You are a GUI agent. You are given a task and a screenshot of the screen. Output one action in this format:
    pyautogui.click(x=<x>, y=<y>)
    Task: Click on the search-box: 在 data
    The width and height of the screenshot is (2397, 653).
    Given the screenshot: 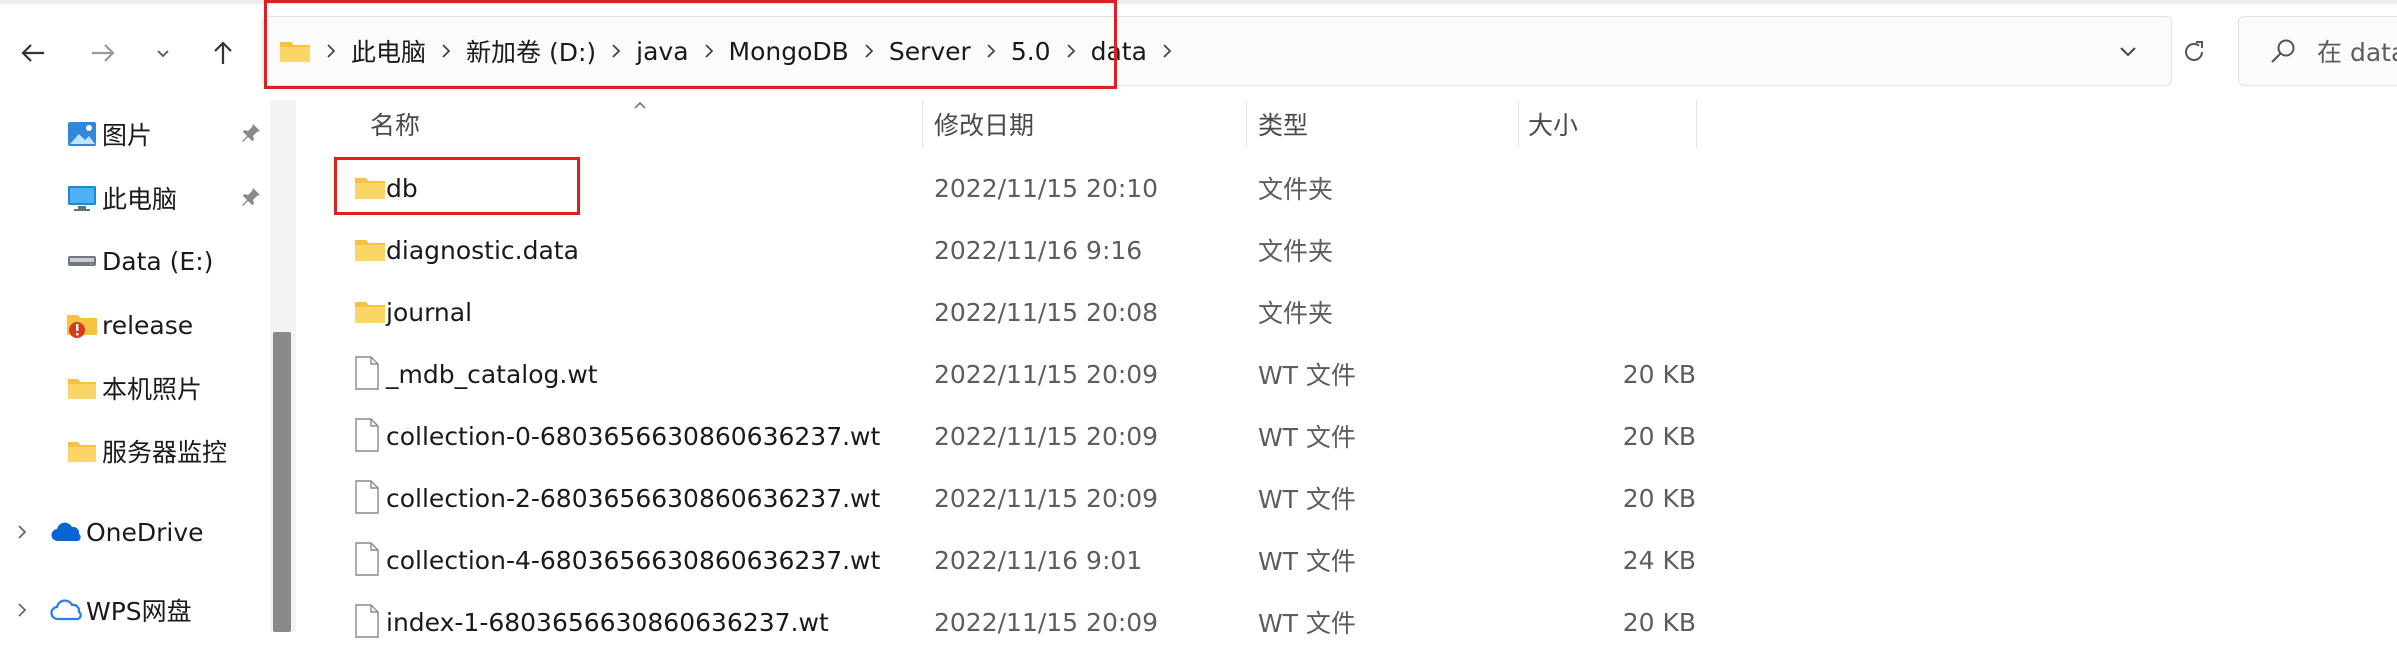 What is the action you would take?
    pyautogui.click(x=2317, y=51)
    